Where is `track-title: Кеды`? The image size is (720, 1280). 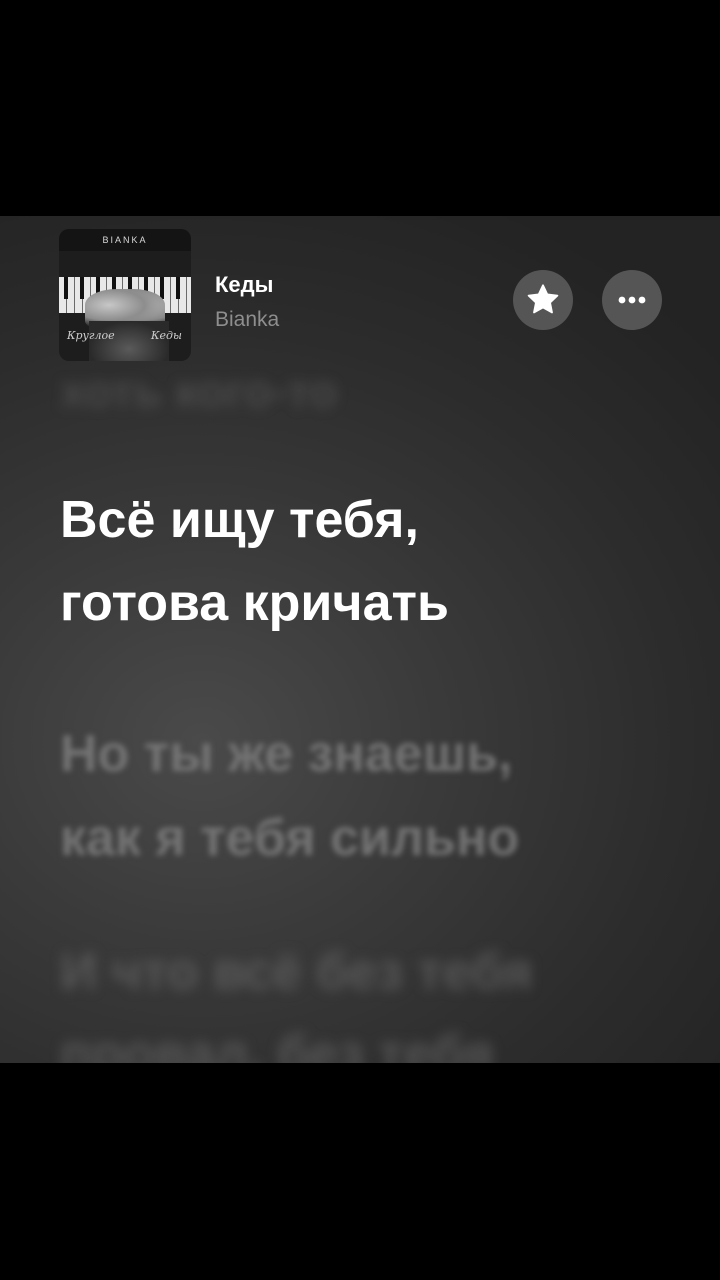 track-title: Кеды is located at coordinates (244, 285).